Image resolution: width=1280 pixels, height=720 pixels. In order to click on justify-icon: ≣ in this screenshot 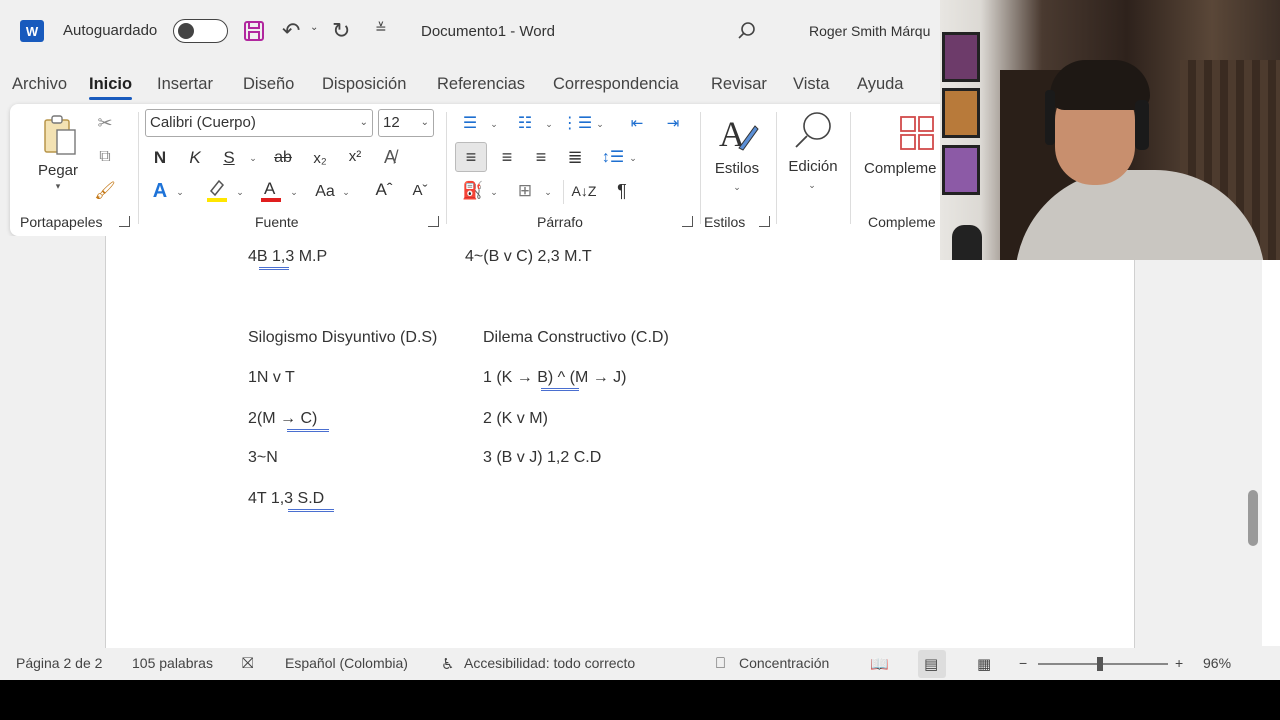, I will do `click(575, 157)`.